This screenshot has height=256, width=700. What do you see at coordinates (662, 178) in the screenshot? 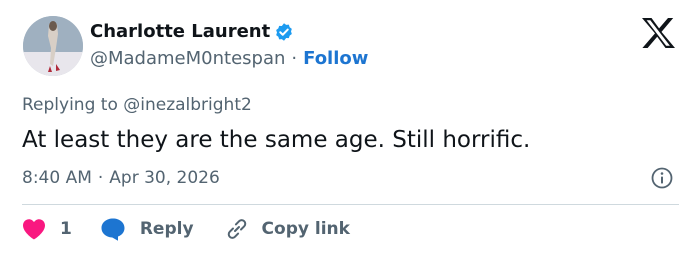
I see `info-icon` at bounding box center [662, 178].